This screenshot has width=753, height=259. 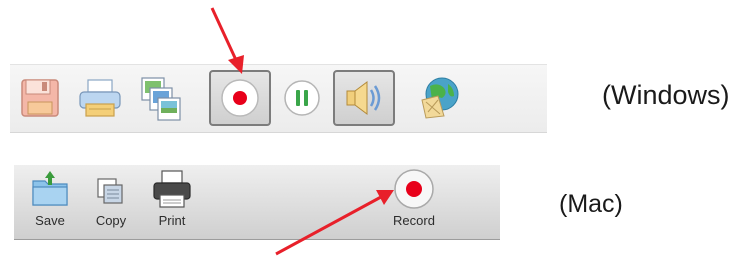 What do you see at coordinates (227, 40) in the screenshot?
I see `arrow-to-windows-record` at bounding box center [227, 40].